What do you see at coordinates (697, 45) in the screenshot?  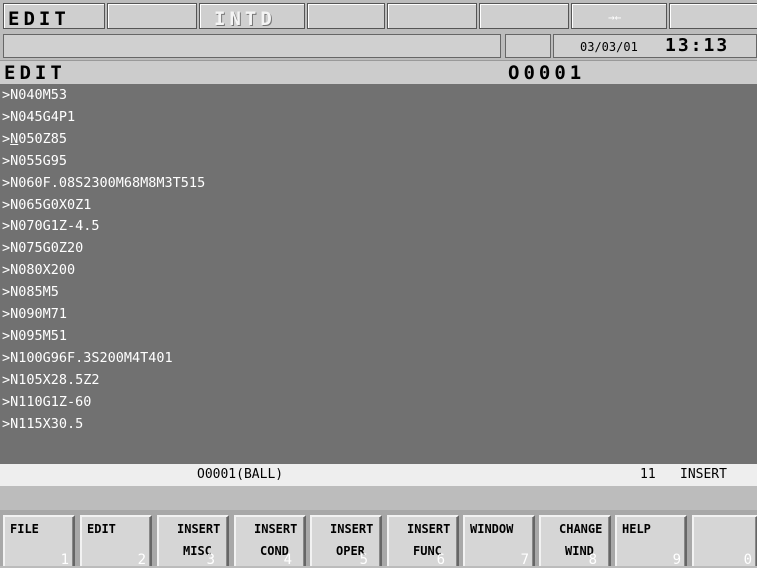 I see `time-text: 13:13` at bounding box center [697, 45].